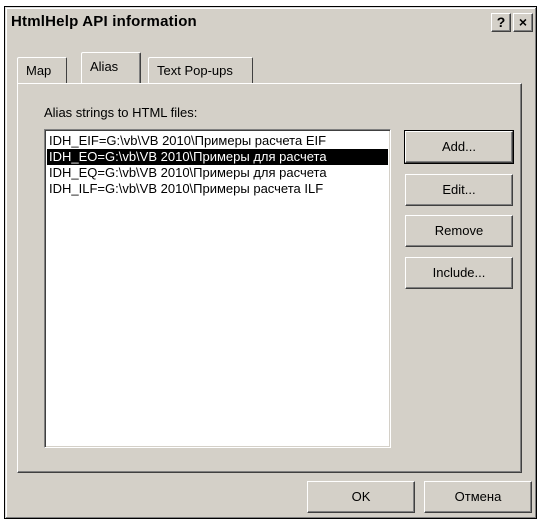  Describe the element at coordinates (361, 497) in the screenshot. I see `ok-button: OK` at that location.